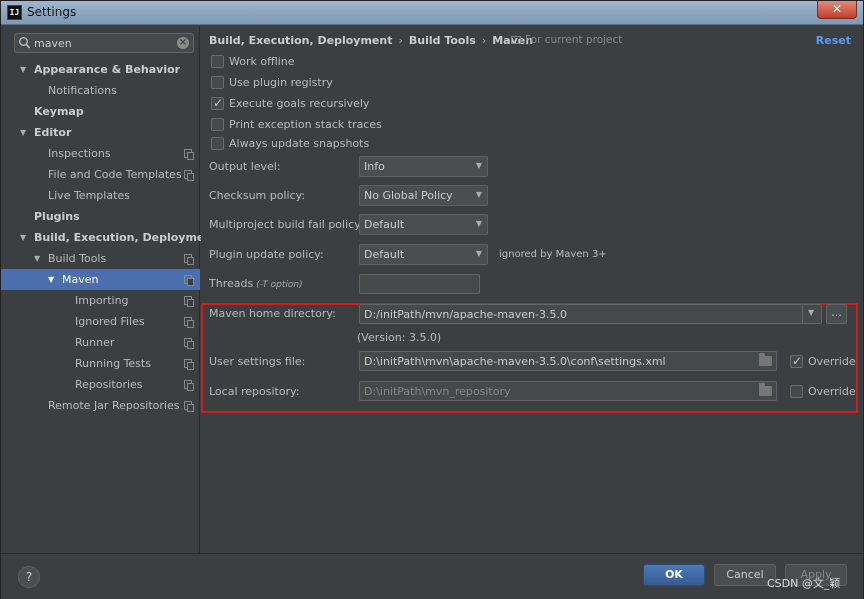 The image size is (864, 599). Describe the element at coordinates (299, 103) in the screenshot. I see `checkbox-label: Execute goals recursively` at that location.